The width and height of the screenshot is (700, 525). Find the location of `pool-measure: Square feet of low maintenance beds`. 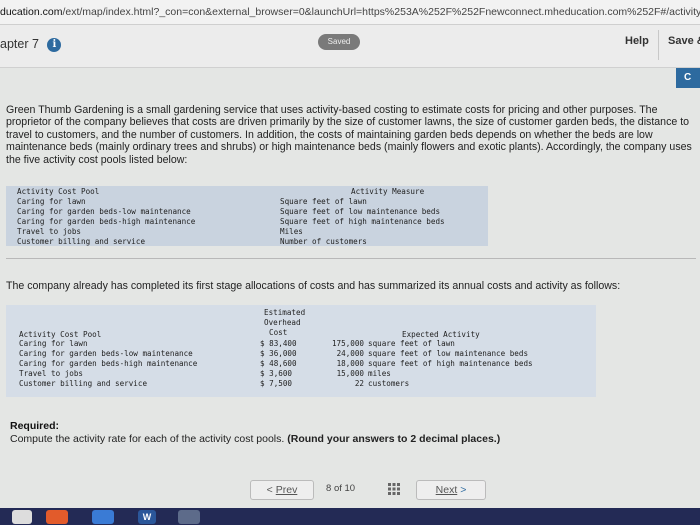

pool-measure: Square feet of low maintenance beds is located at coordinates (360, 211).